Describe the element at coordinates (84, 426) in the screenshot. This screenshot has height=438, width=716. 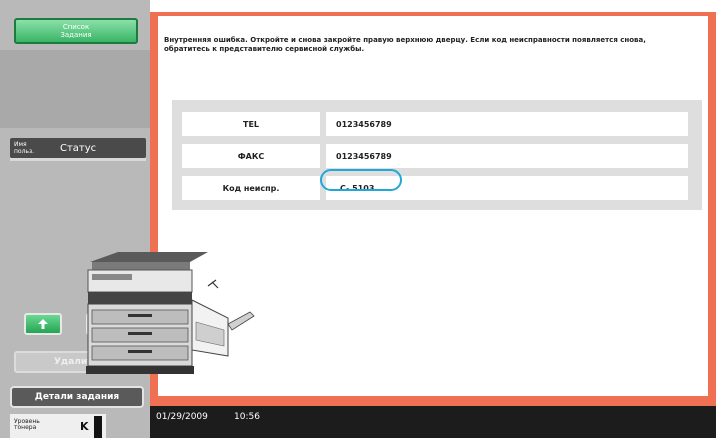
I see `toner-color-letter: K` at that location.